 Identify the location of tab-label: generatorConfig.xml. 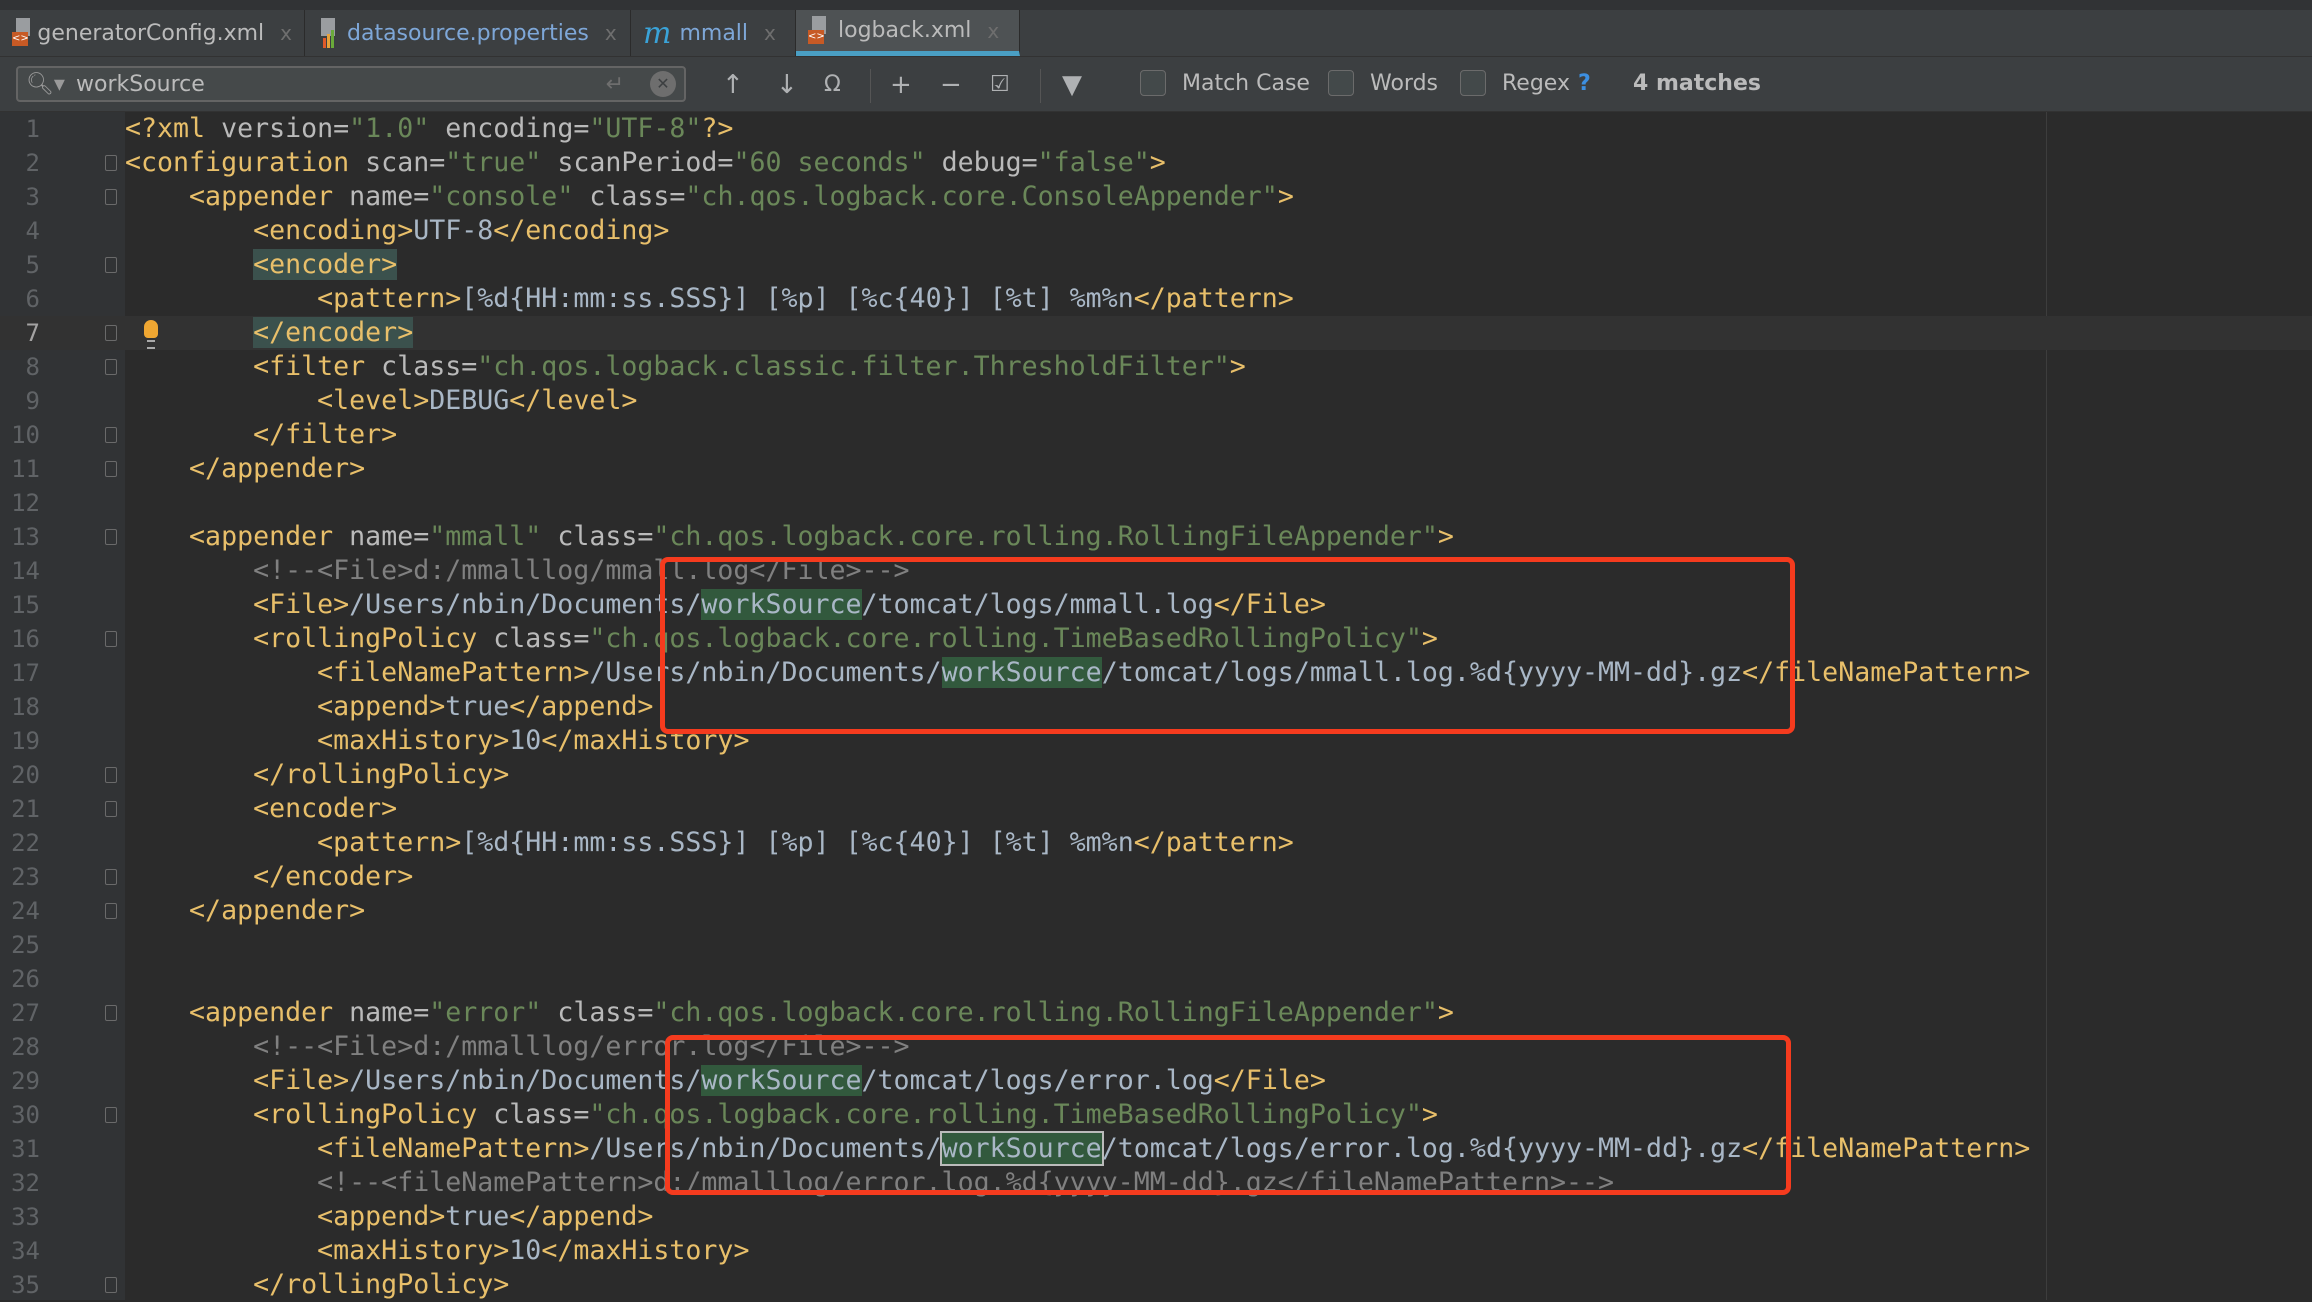
(151, 33).